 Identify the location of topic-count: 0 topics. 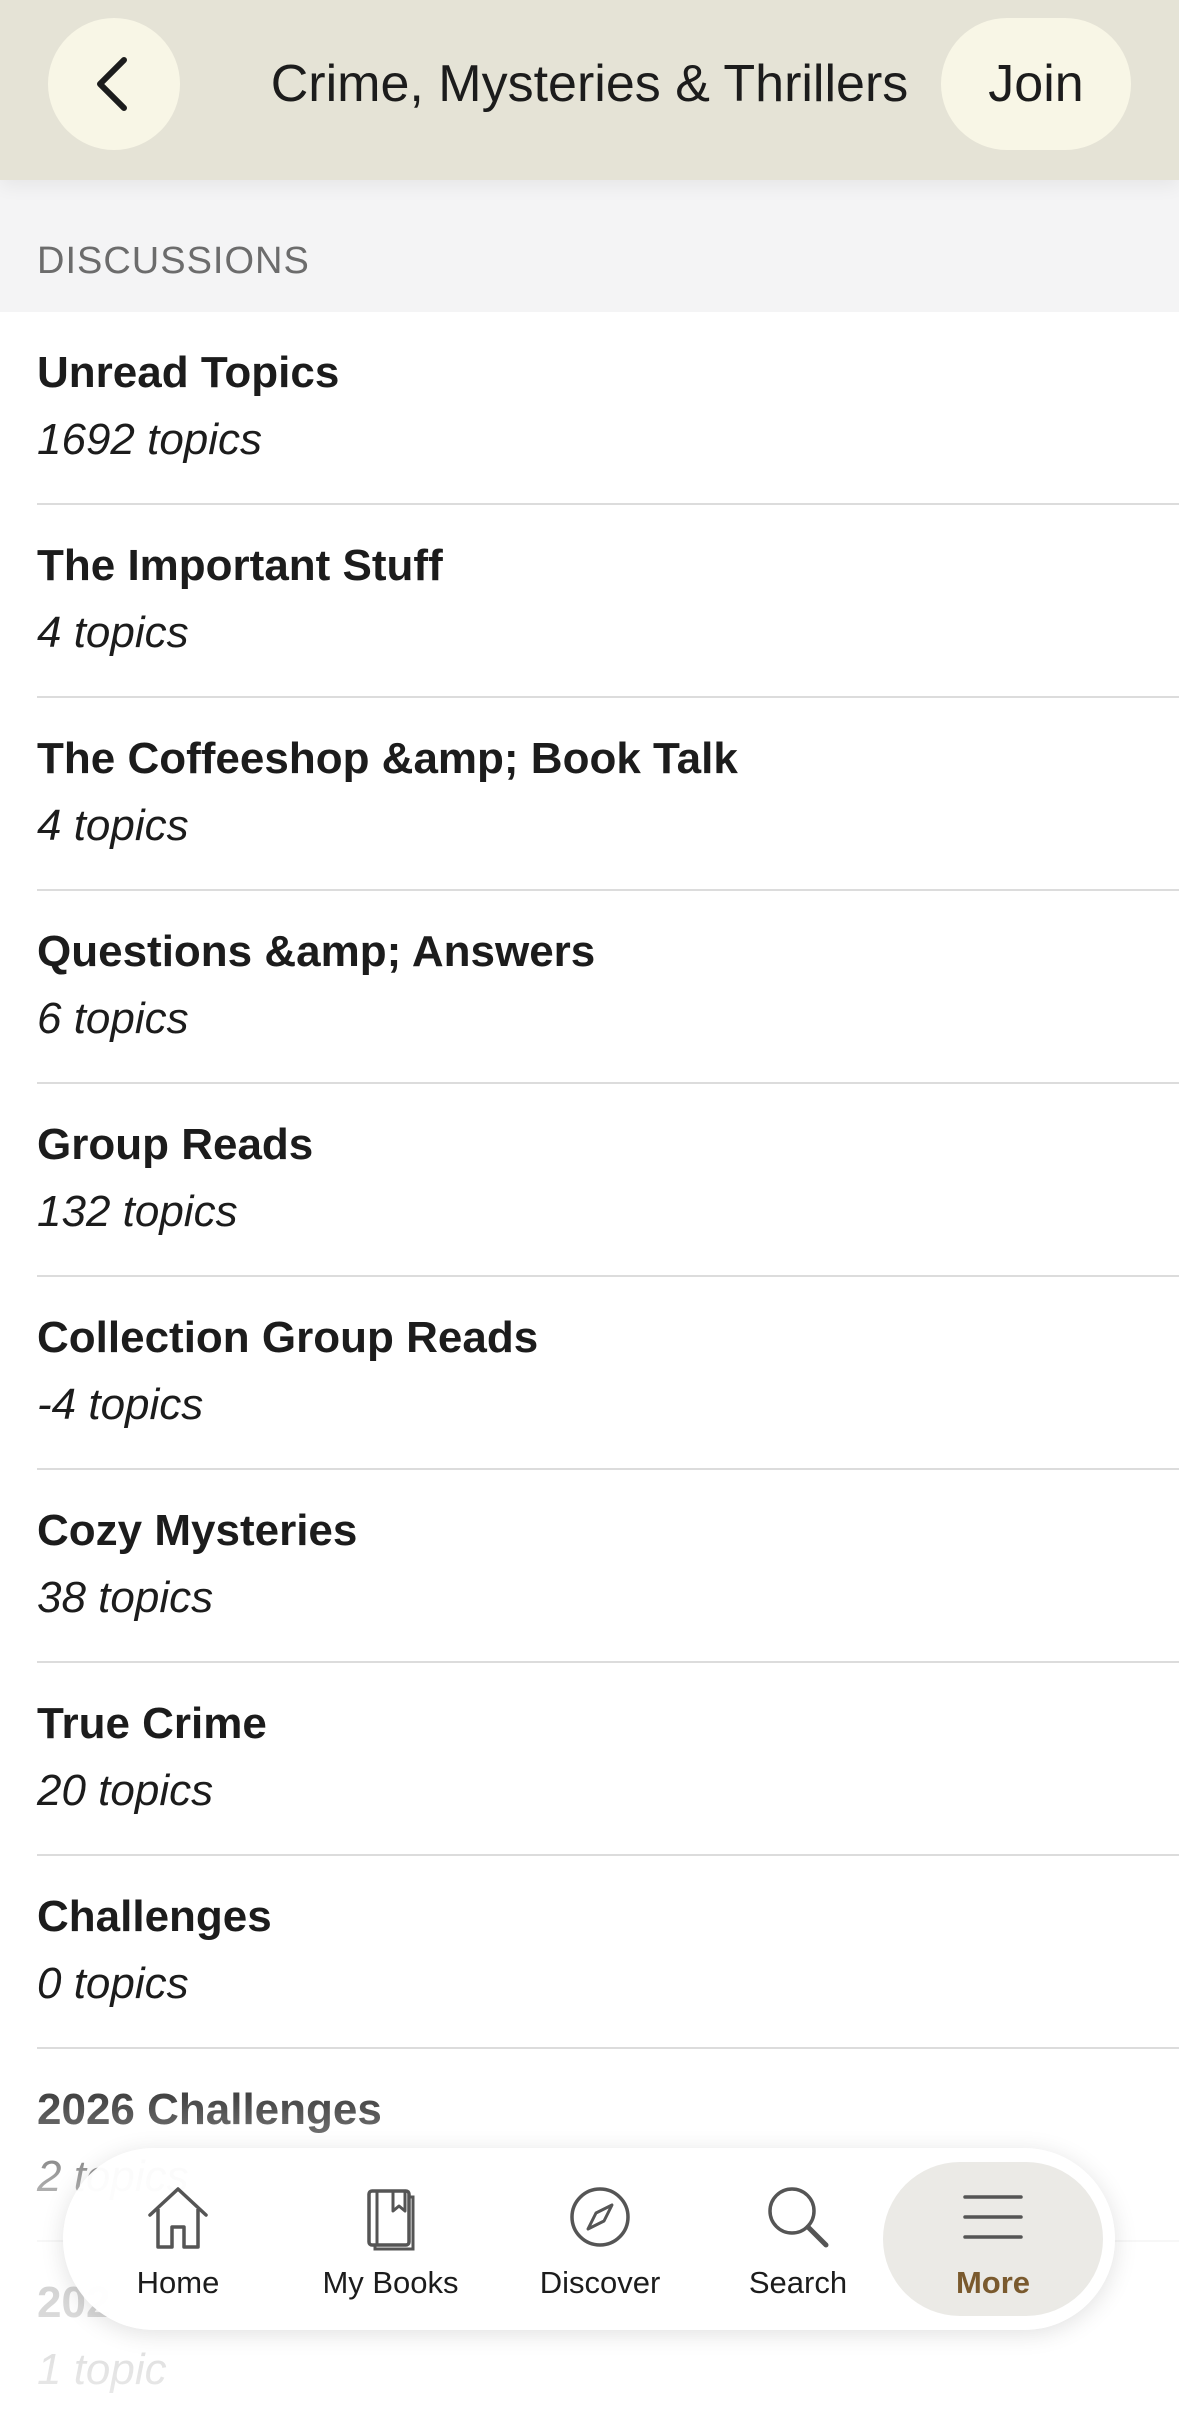
(113, 1983).